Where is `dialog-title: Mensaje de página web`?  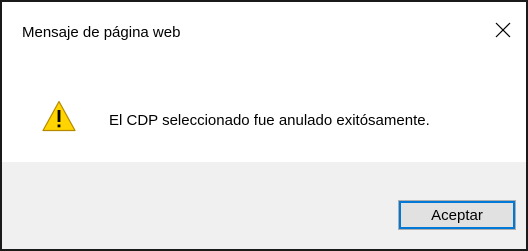 dialog-title: Mensaje de página web is located at coordinates (101, 32).